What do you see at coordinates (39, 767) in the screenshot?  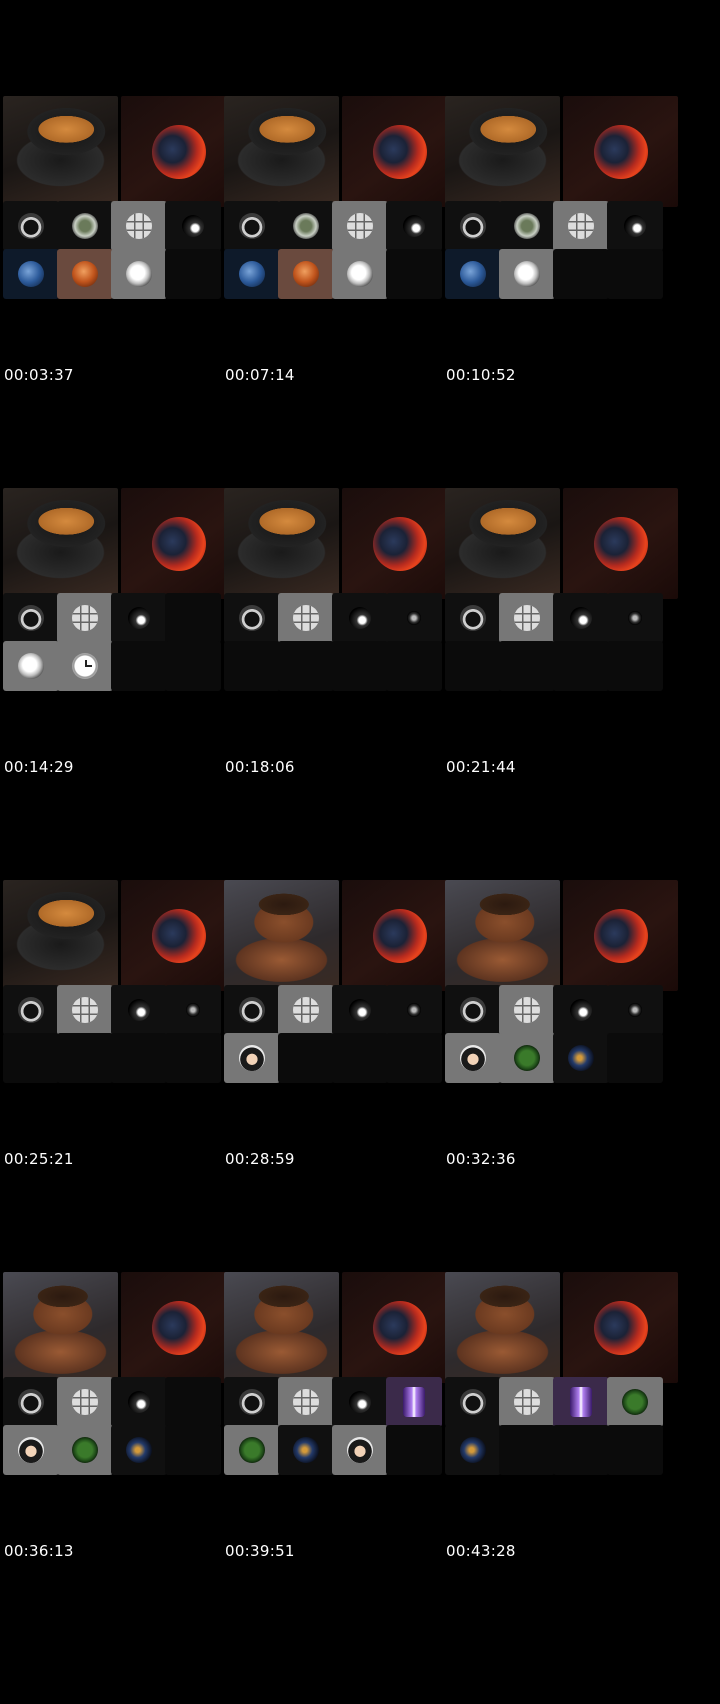 I see `frame-timestamp: 00:14:29` at bounding box center [39, 767].